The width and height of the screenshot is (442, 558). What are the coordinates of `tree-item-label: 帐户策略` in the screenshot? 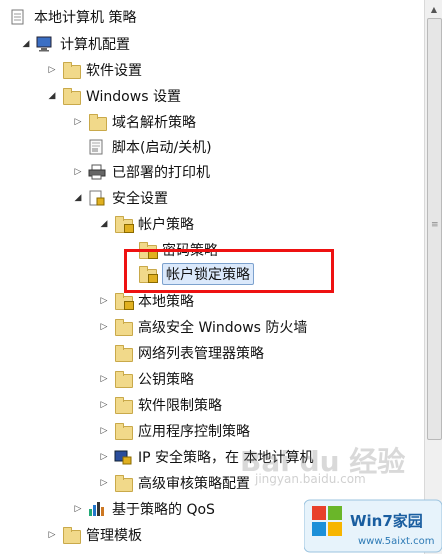 It's located at (166, 225).